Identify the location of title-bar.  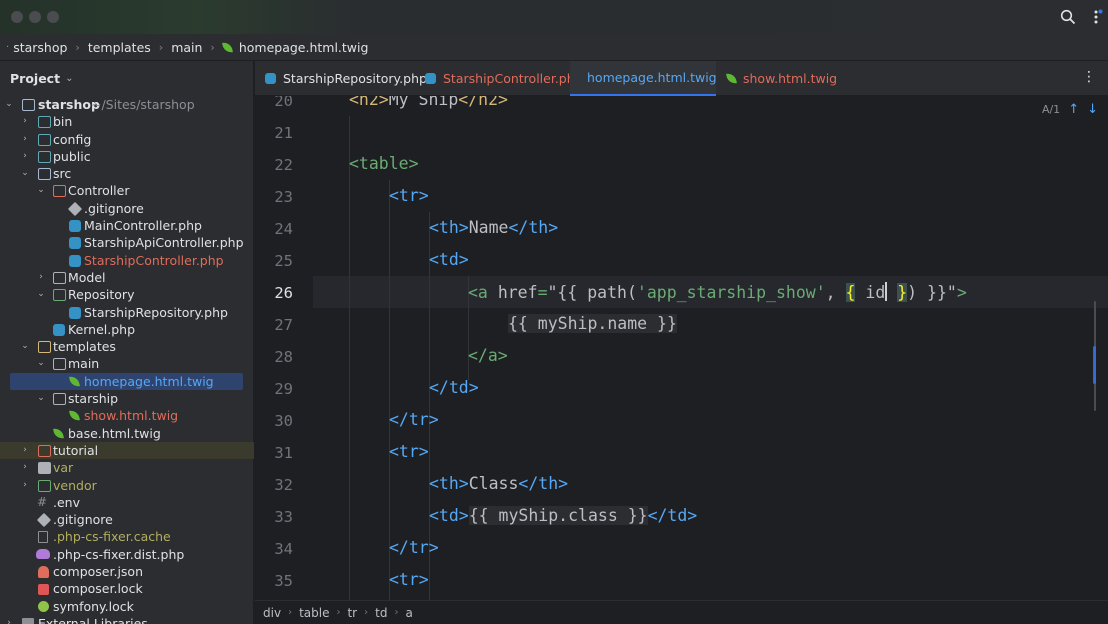
(554, 17).